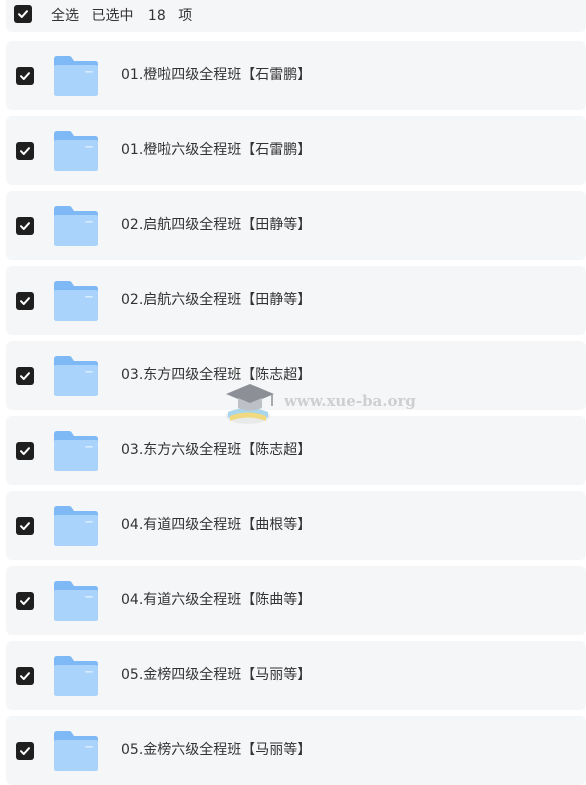 The width and height of the screenshot is (586, 785). I want to click on file-row: 04.有道四级全程班【曲根等】, so click(296, 525).